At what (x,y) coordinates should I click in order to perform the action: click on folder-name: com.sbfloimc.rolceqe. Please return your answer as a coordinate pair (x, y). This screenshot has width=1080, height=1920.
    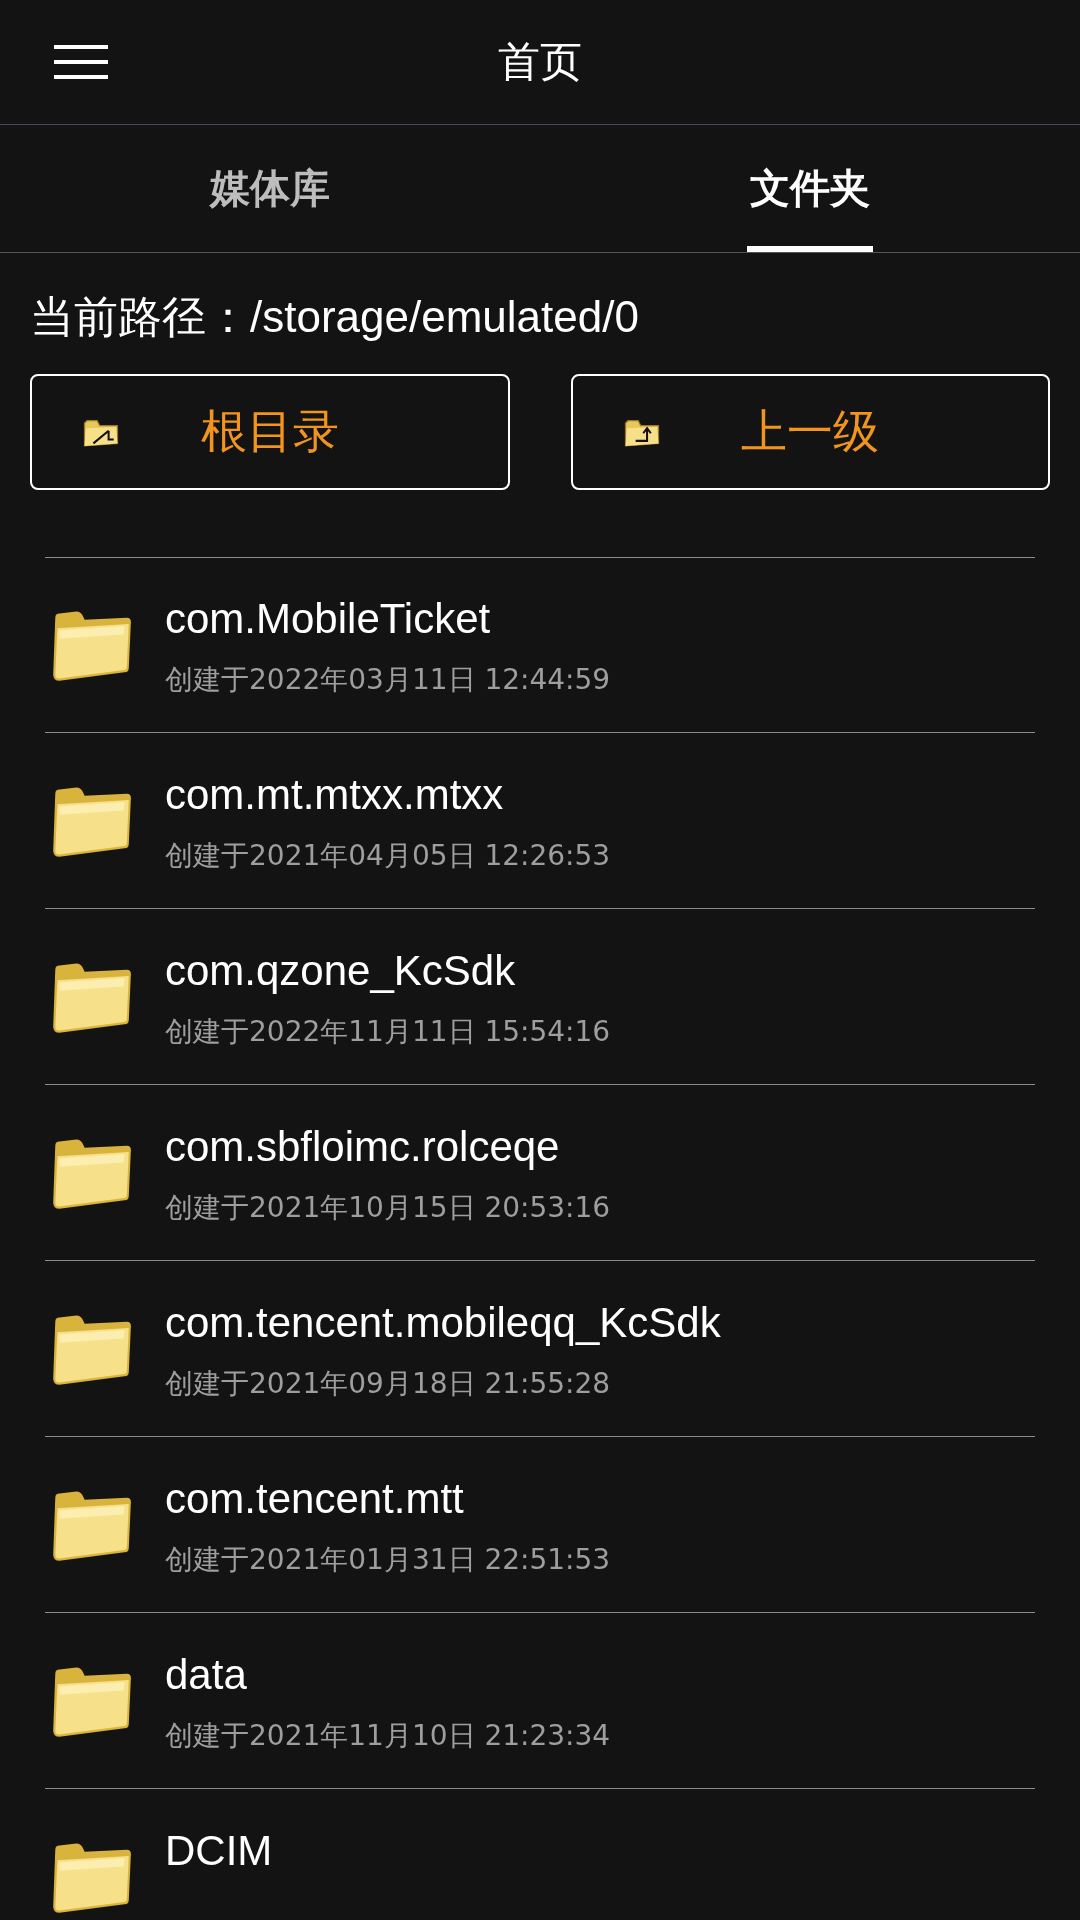
    Looking at the image, I should click on (363, 1146).